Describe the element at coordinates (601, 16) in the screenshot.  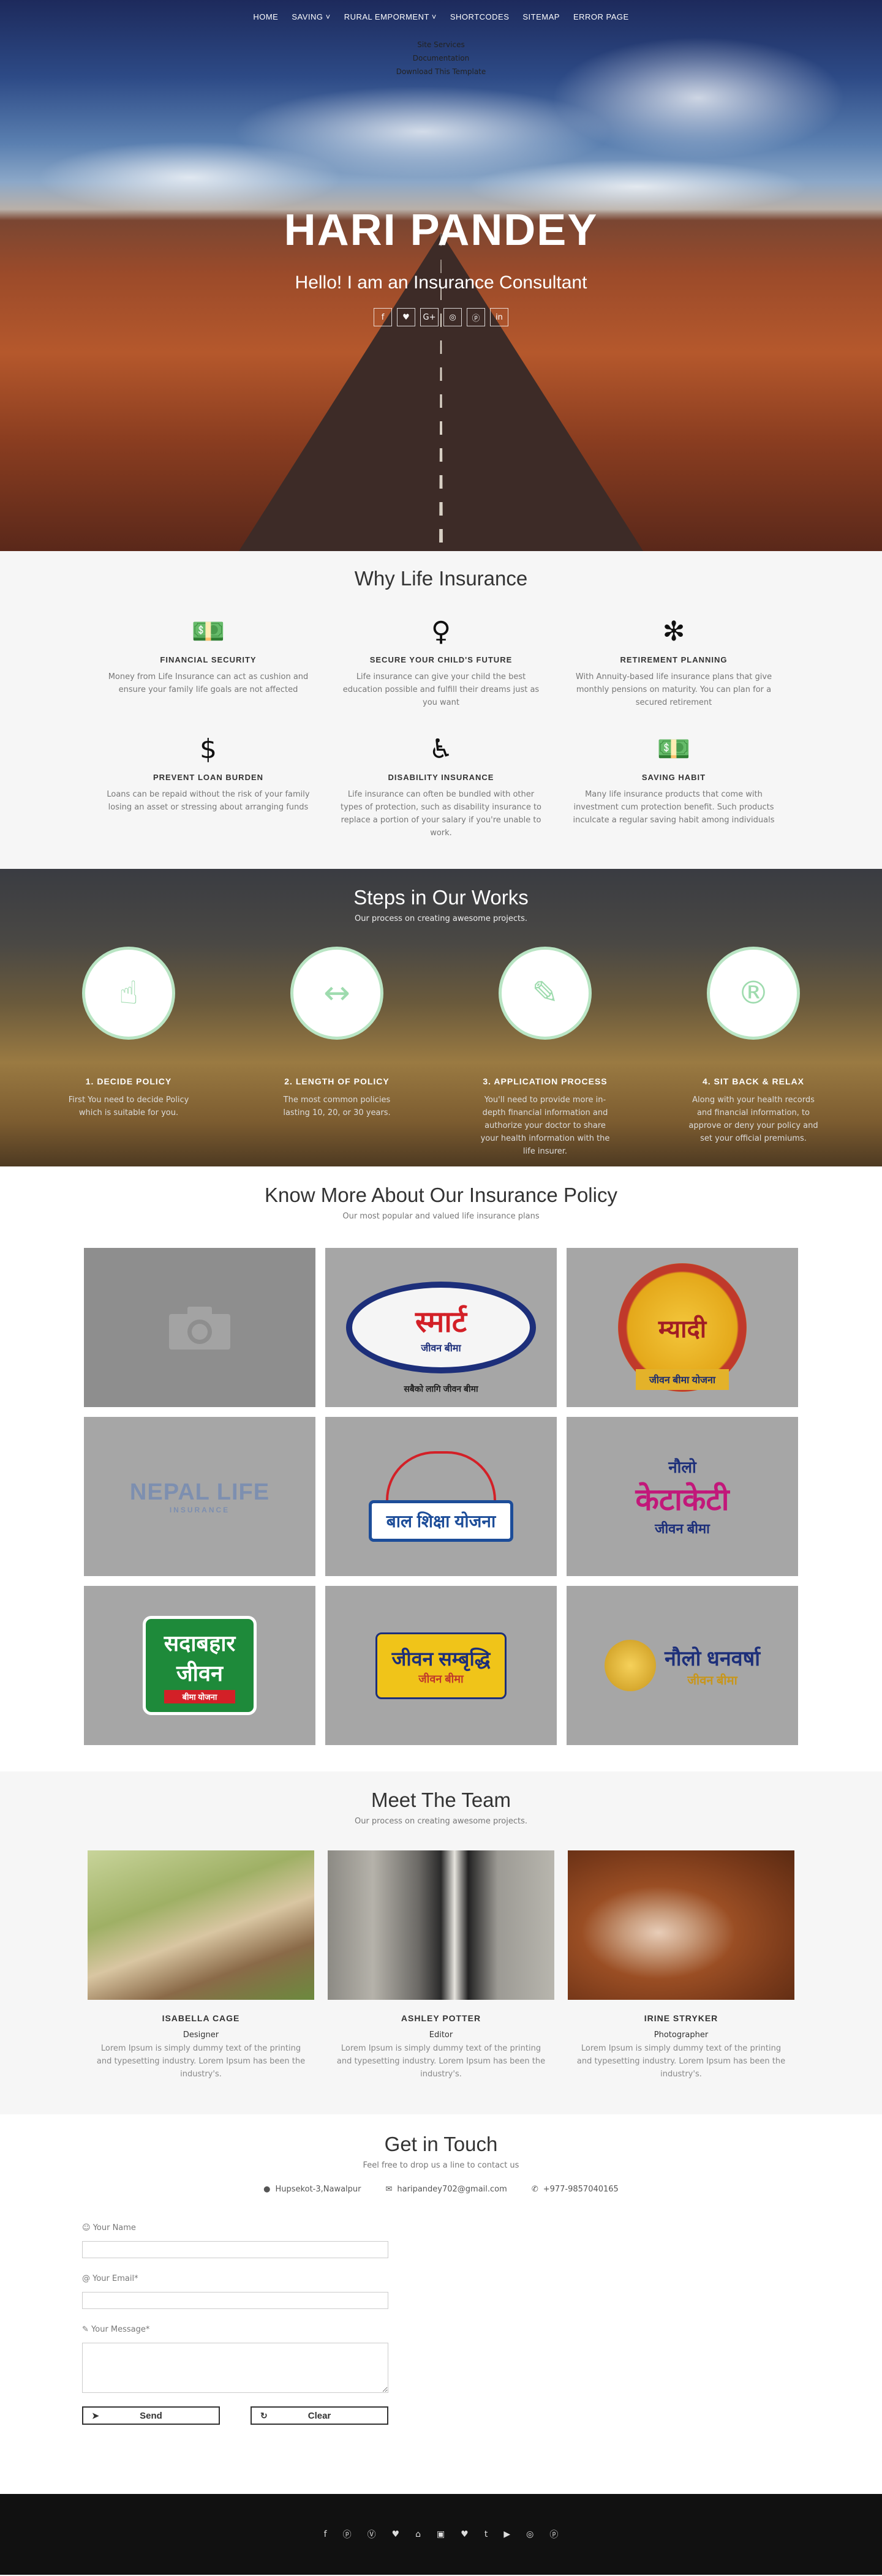
I see `nav-error-page: ERROR PAGE` at that location.